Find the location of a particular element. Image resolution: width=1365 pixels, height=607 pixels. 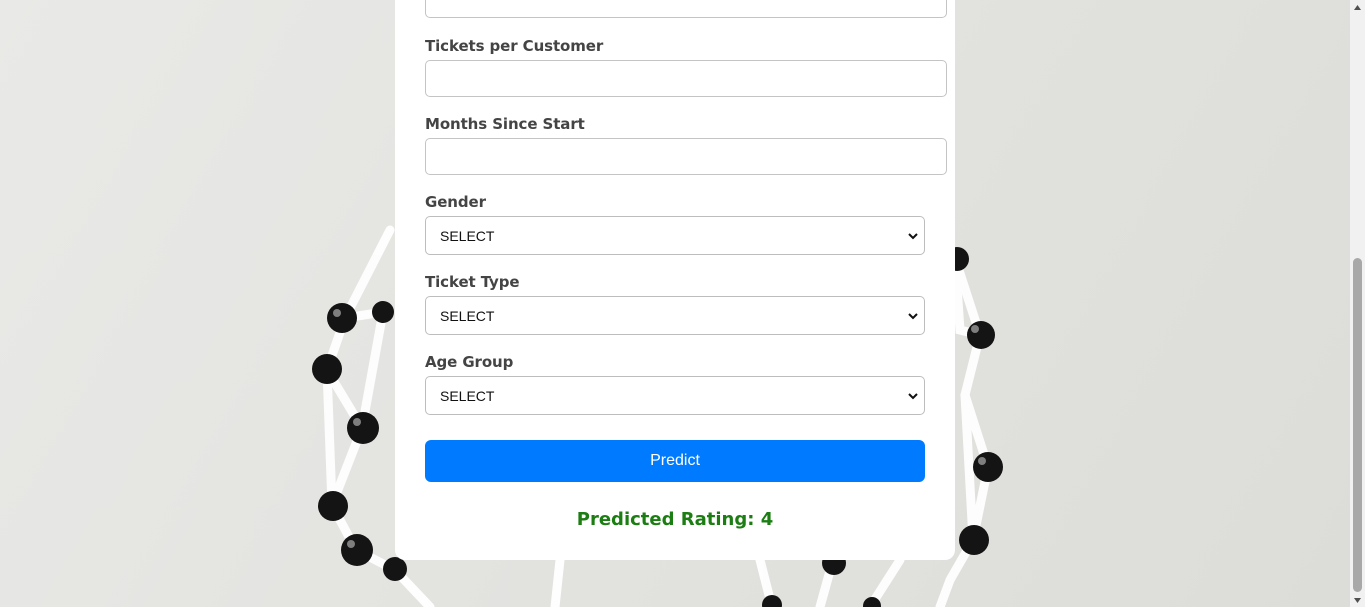

predicted-rating-text: Predicted Rating: 4 is located at coordinates (675, 519).